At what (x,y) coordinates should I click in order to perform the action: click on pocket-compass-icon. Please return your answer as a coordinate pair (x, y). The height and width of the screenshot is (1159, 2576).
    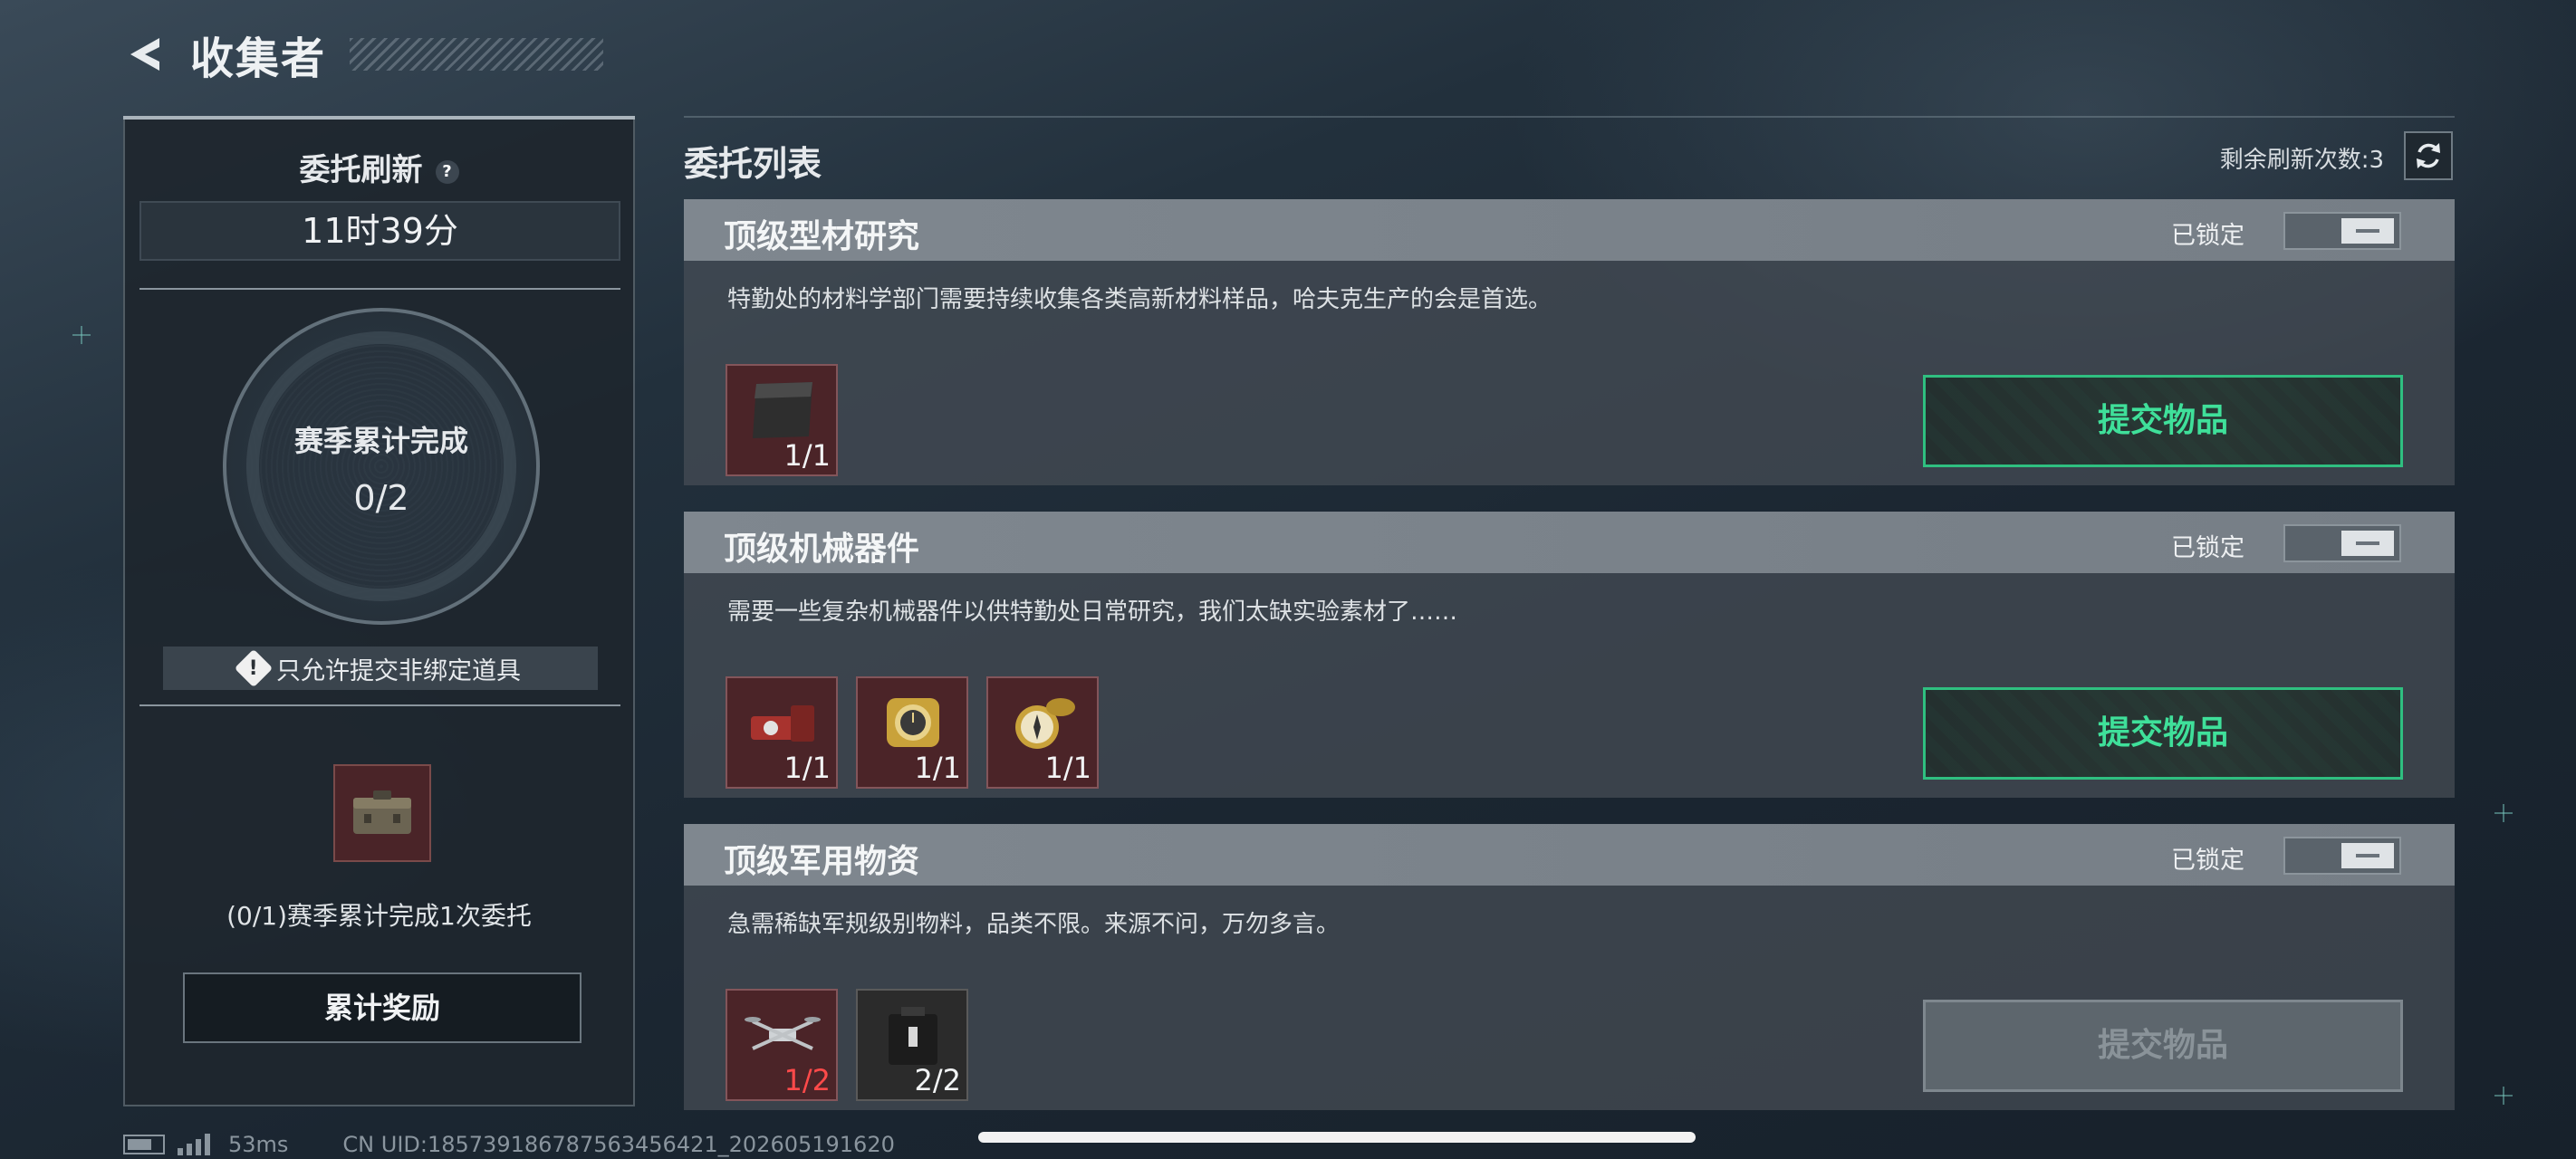
    Looking at the image, I should click on (1045, 723).